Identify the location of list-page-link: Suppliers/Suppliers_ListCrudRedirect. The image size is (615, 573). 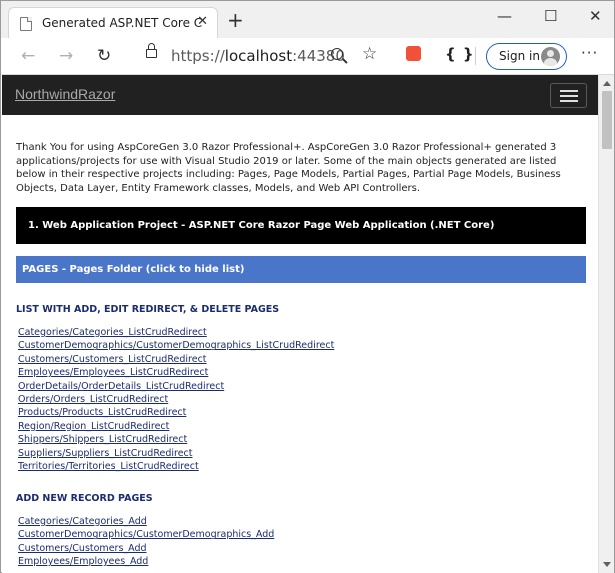
(176, 453).